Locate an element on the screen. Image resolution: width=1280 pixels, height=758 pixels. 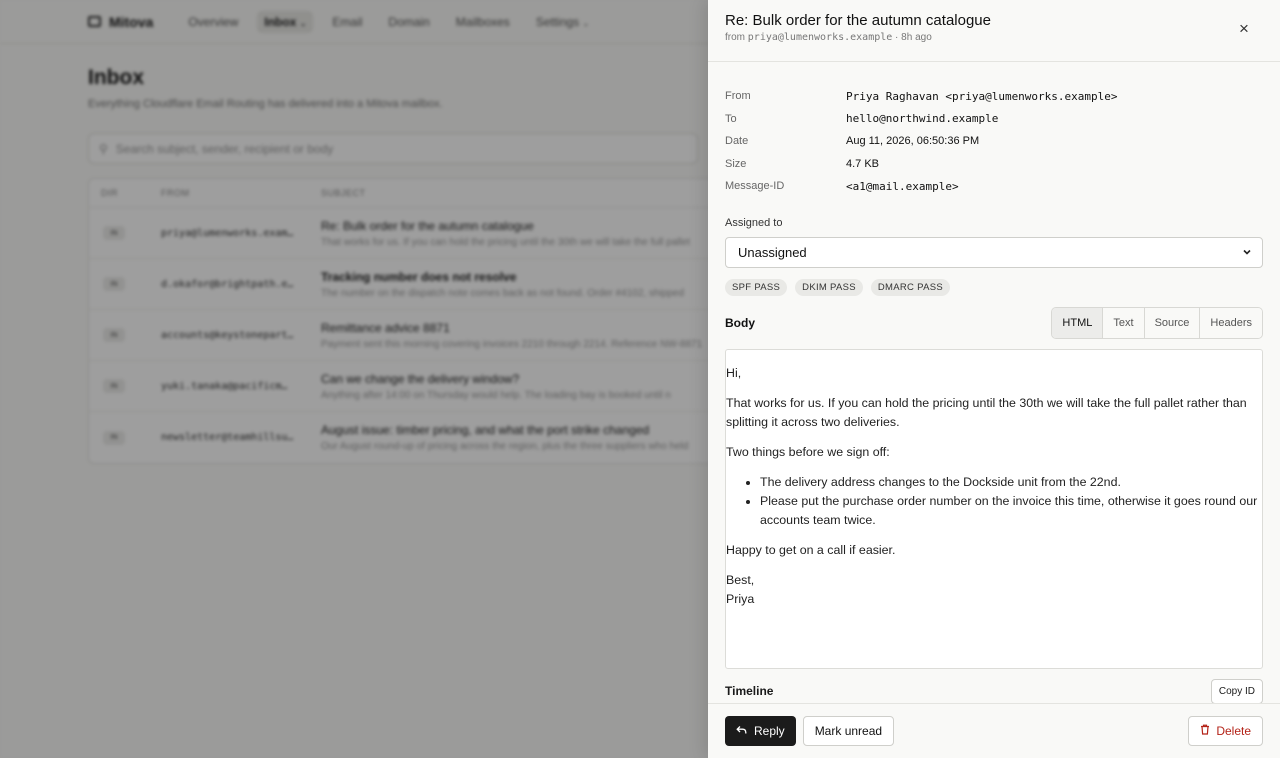
field-label: Message-ID is located at coordinates (755, 186).